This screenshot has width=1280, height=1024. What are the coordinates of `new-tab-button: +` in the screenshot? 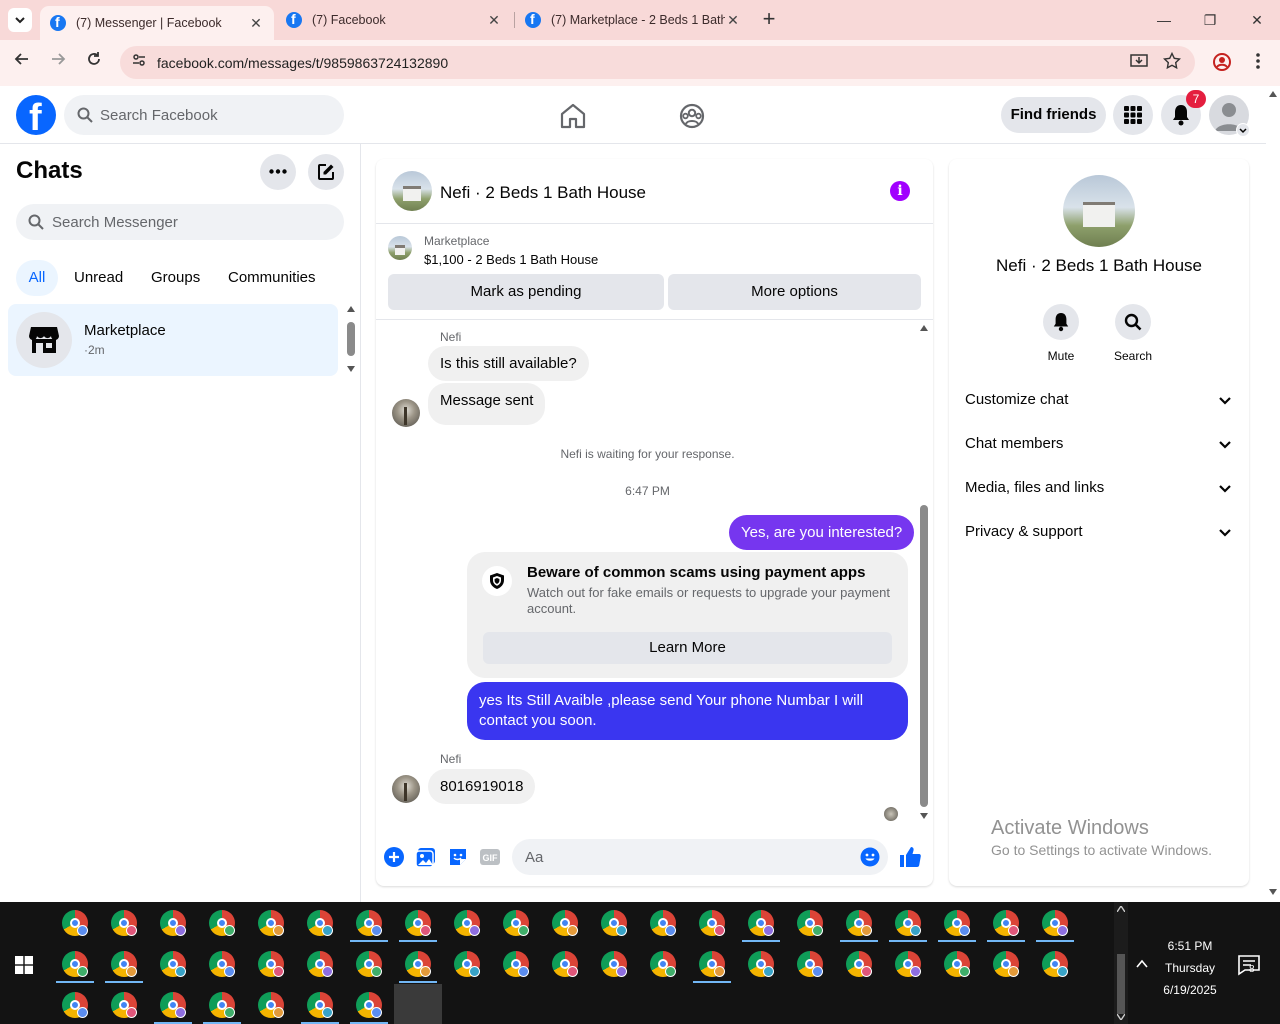 It's located at (769, 20).